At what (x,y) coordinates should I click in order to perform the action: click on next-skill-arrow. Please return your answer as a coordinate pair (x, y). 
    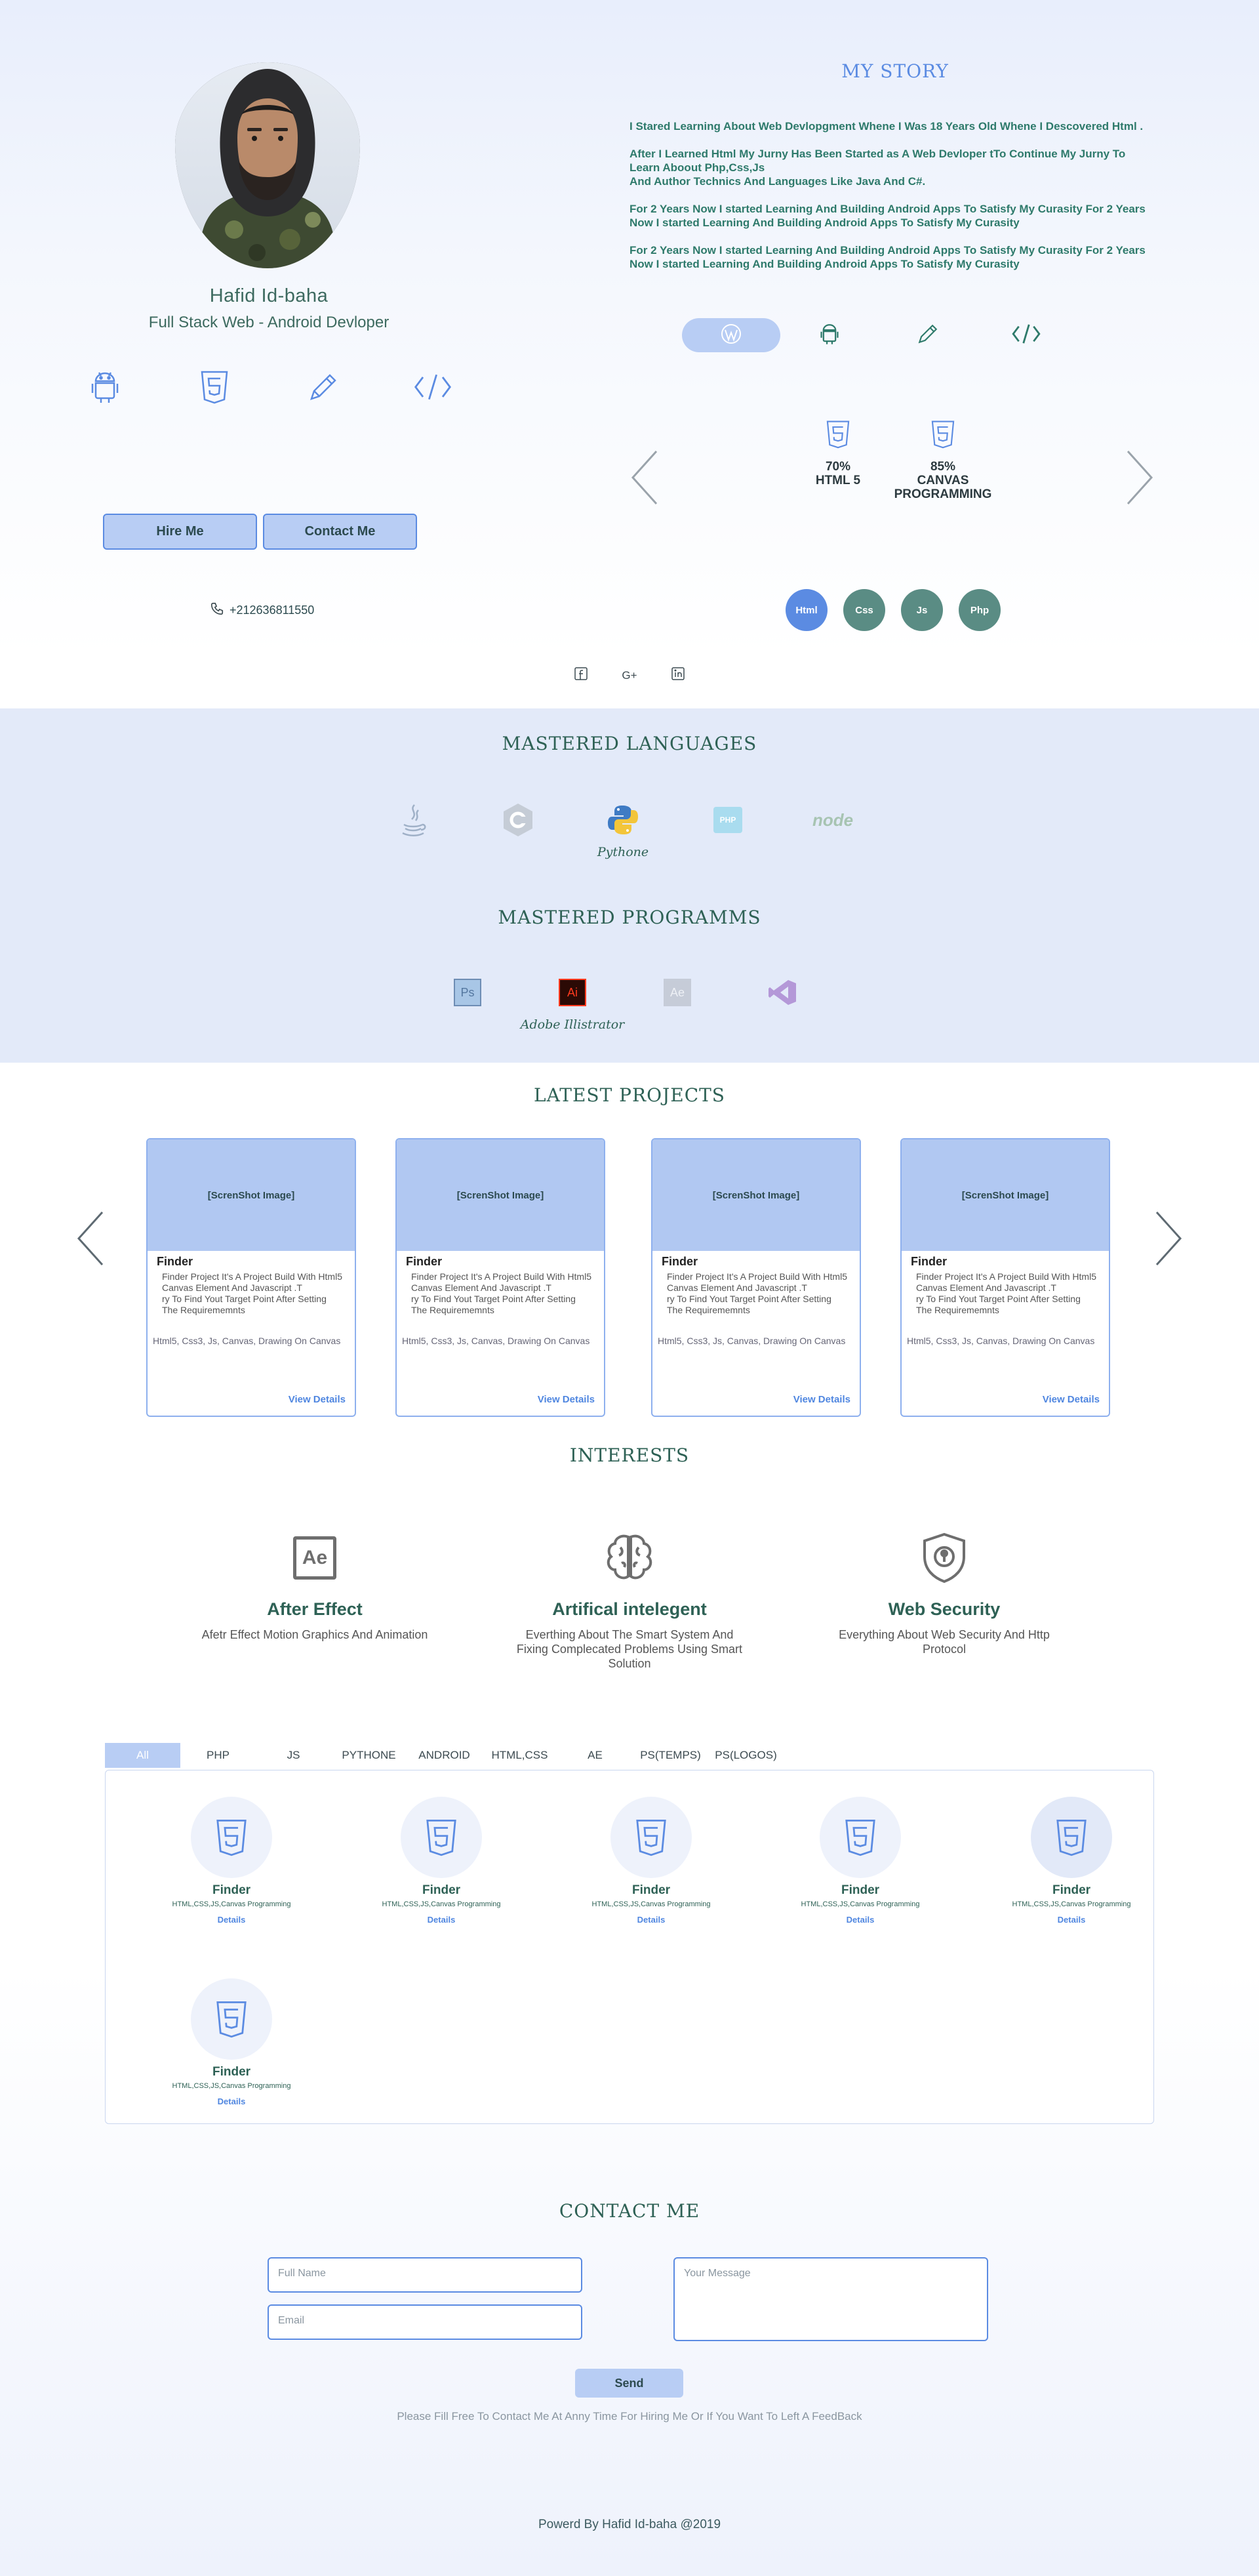
    Looking at the image, I should click on (1140, 479).